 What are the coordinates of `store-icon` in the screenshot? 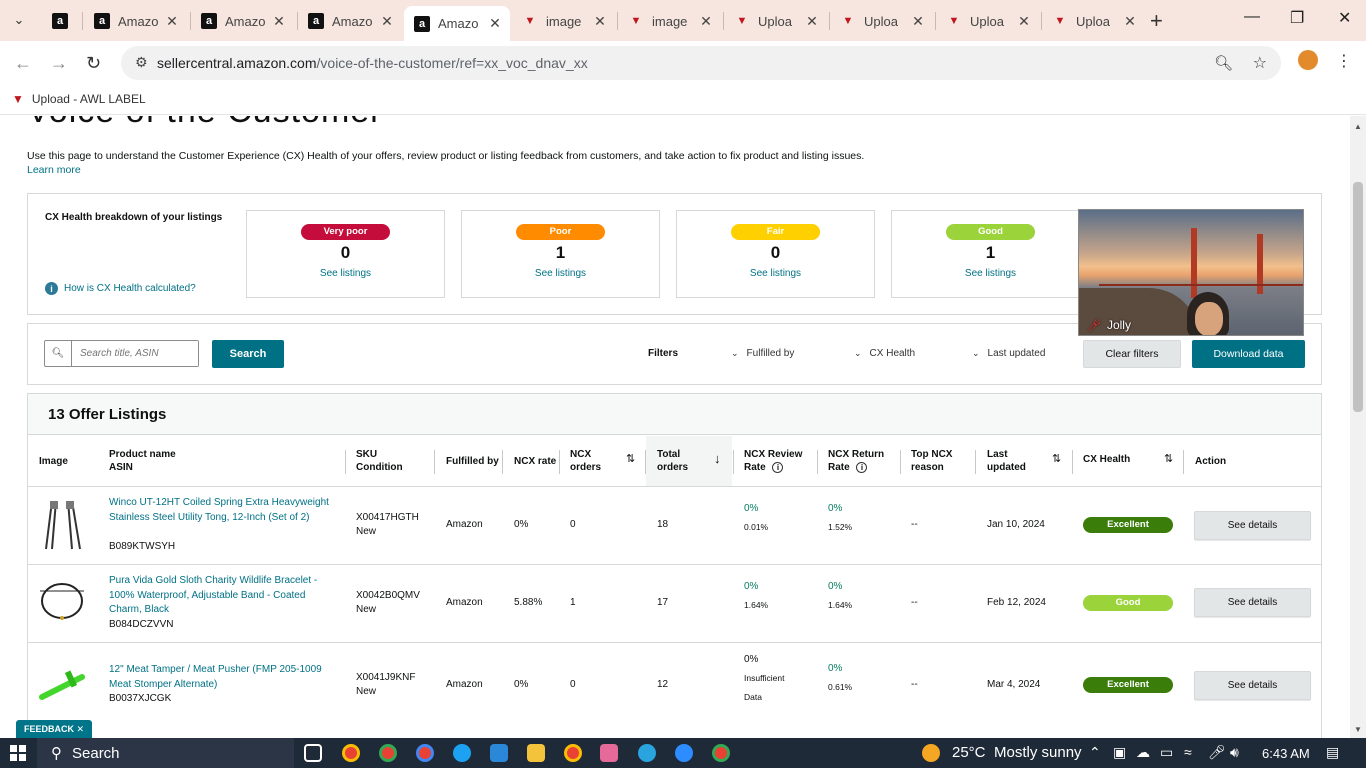 It's located at (499, 753).